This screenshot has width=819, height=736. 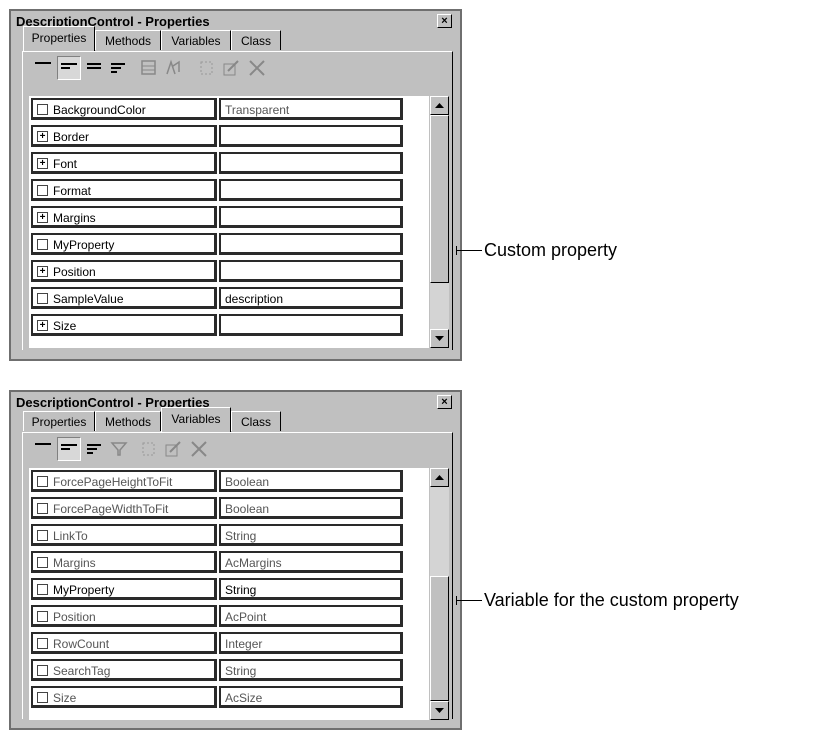 I want to click on table-row: SearchTag String, so click(x=225, y=670).